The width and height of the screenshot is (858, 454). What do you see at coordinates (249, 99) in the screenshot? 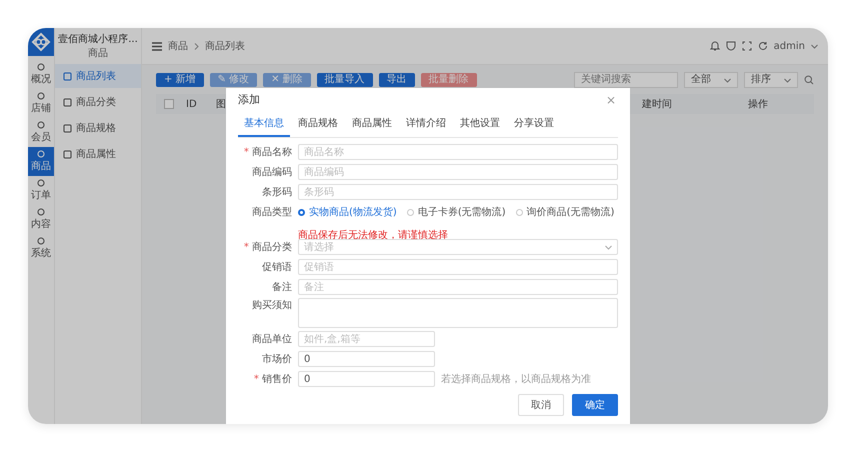
I see `dialog-title: 添加` at bounding box center [249, 99].